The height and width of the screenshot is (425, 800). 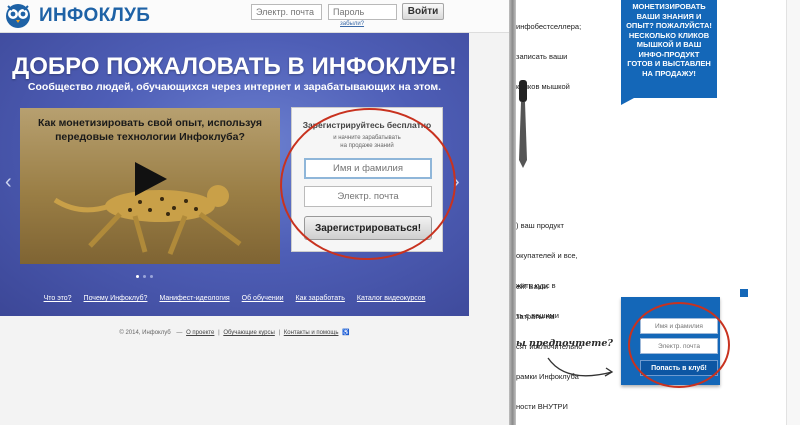 I want to click on banner-line: ГОТОВ И ВЫСТАВЛЕН, so click(x=669, y=63).